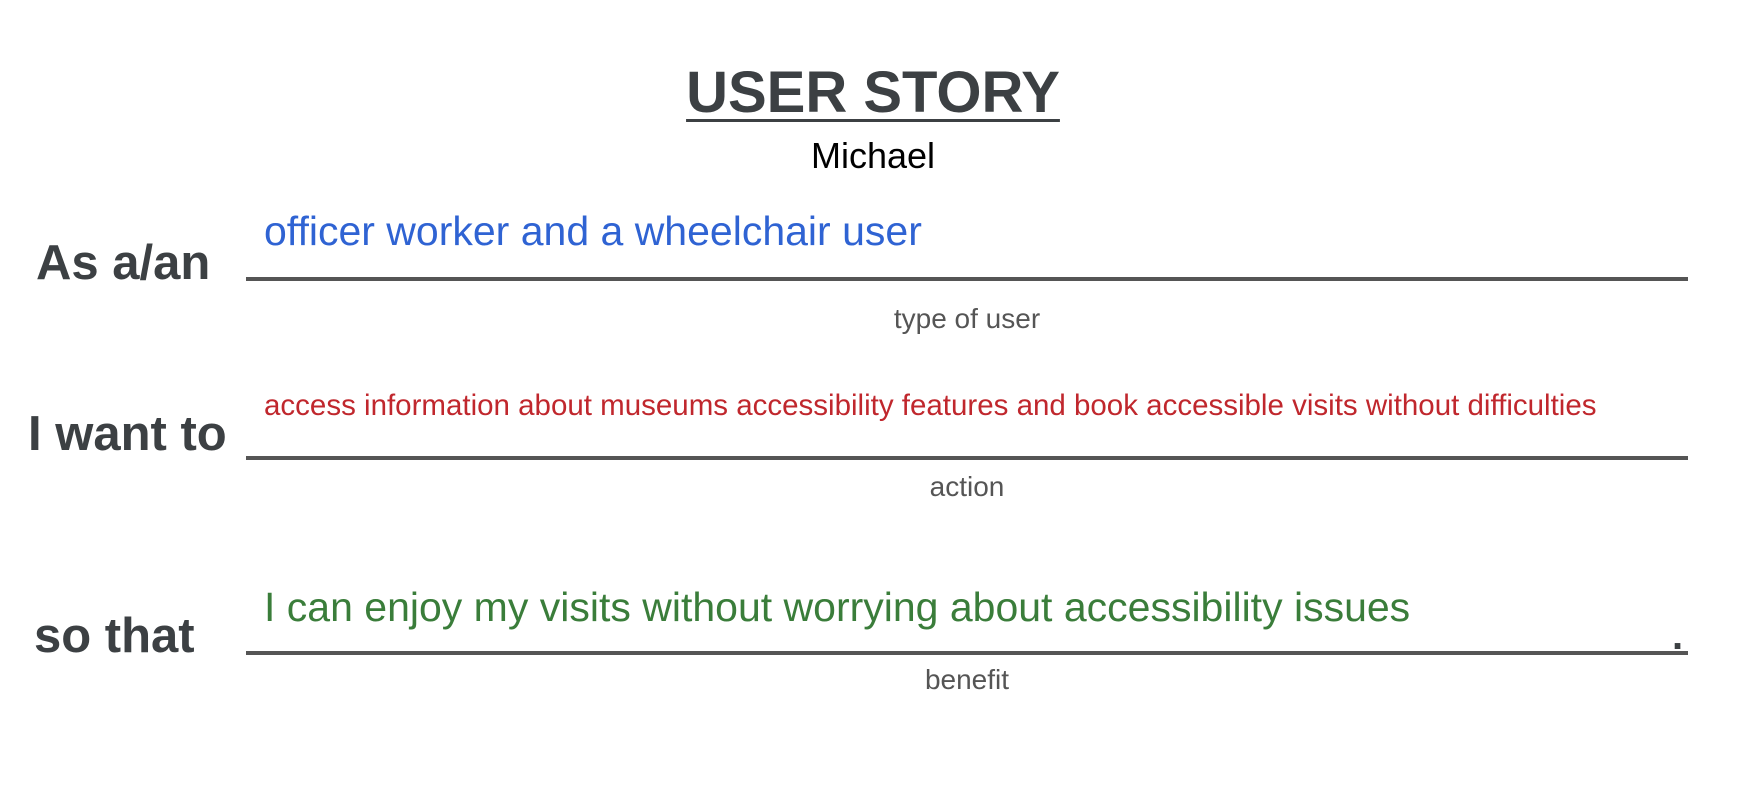 This screenshot has width=1746, height=802. I want to click on benefit-underline, so click(967, 653).